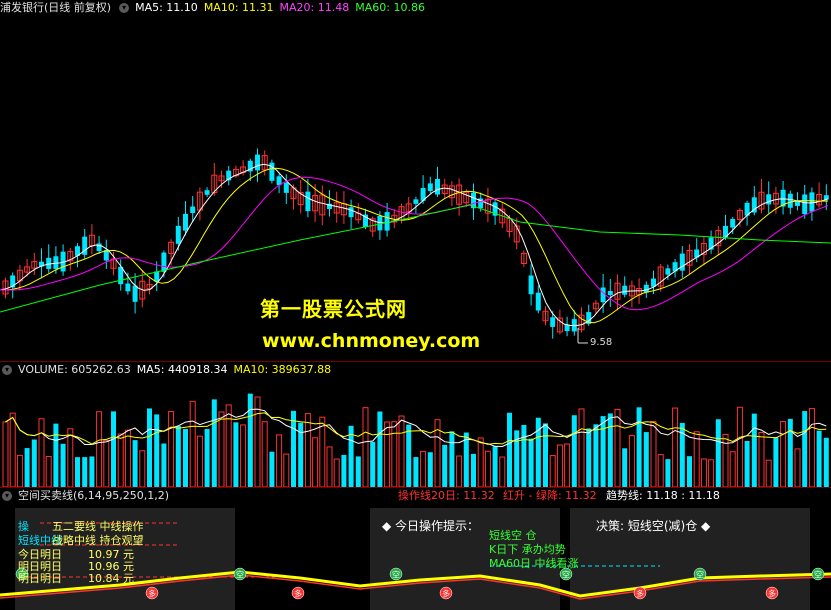  I want to click on mid-line-5: MA60日 中线看涨, so click(534, 563).